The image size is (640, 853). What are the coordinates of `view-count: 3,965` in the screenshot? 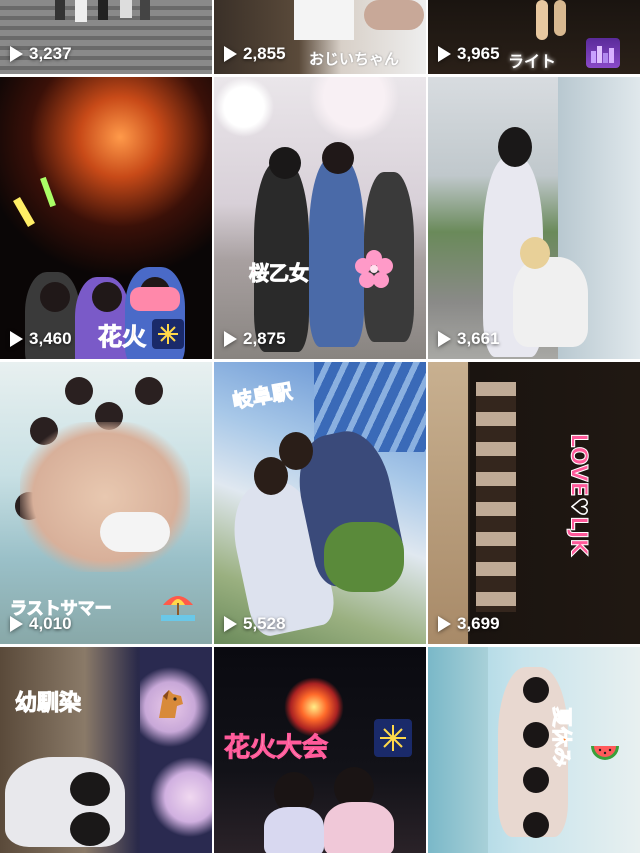 It's located at (469, 54).